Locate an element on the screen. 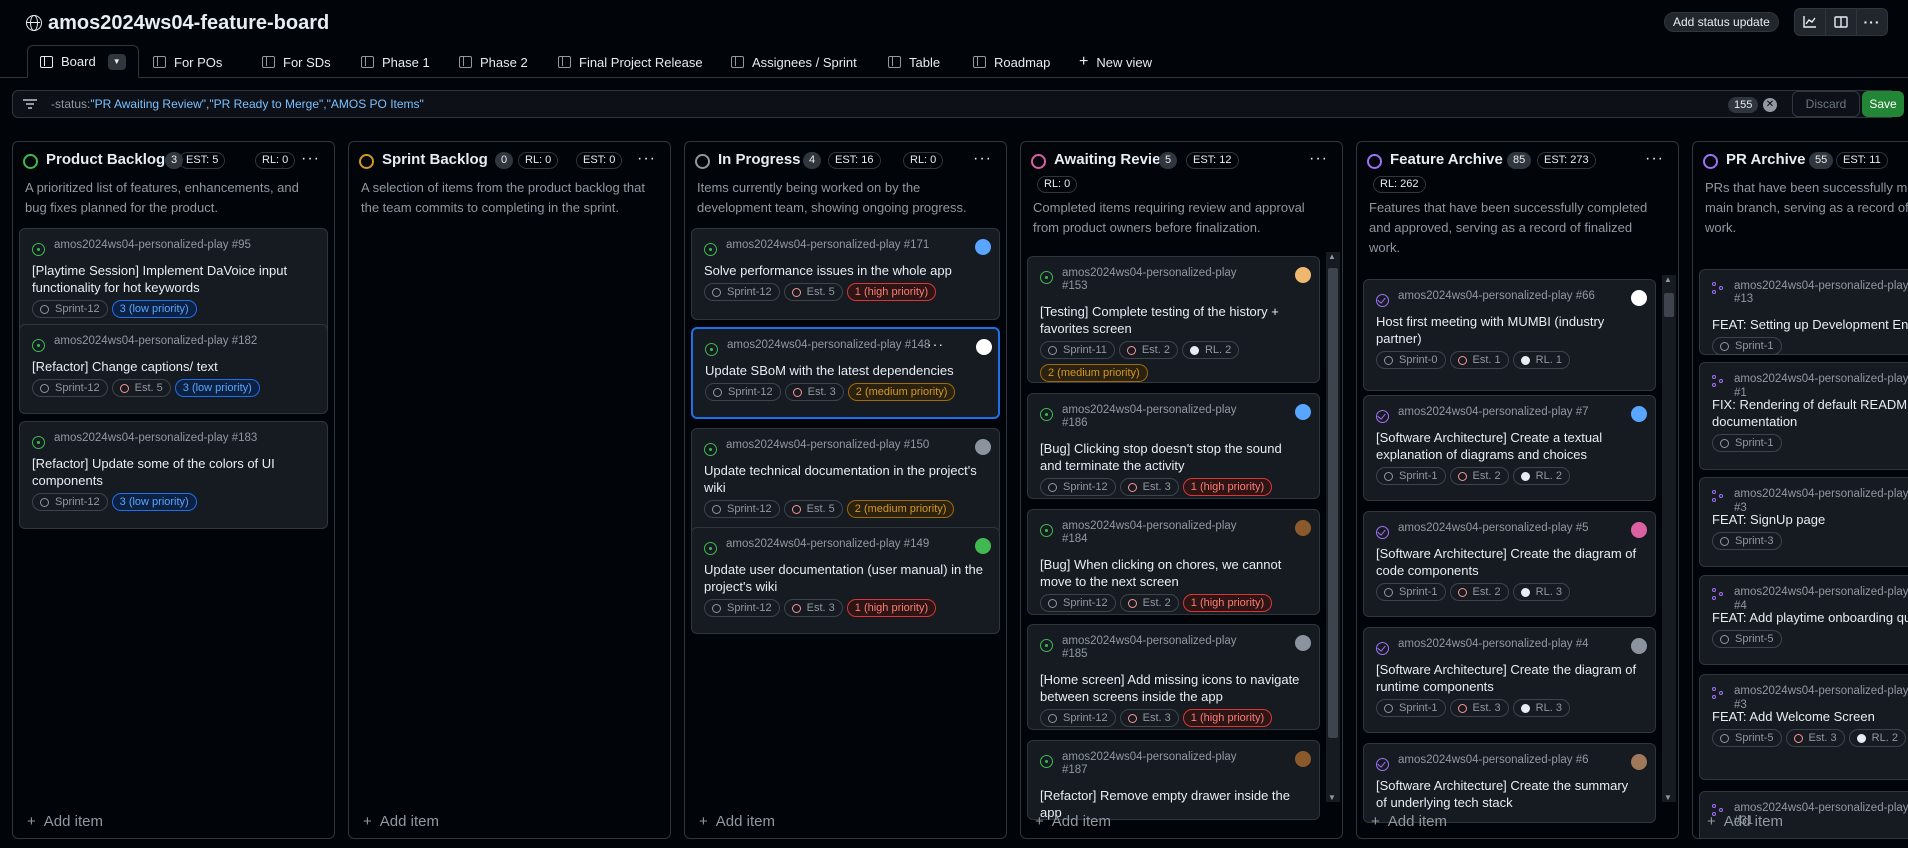 This screenshot has width=1908, height=848. card-title: [Software Architecture] Create a textual is located at coordinates (1489, 437).